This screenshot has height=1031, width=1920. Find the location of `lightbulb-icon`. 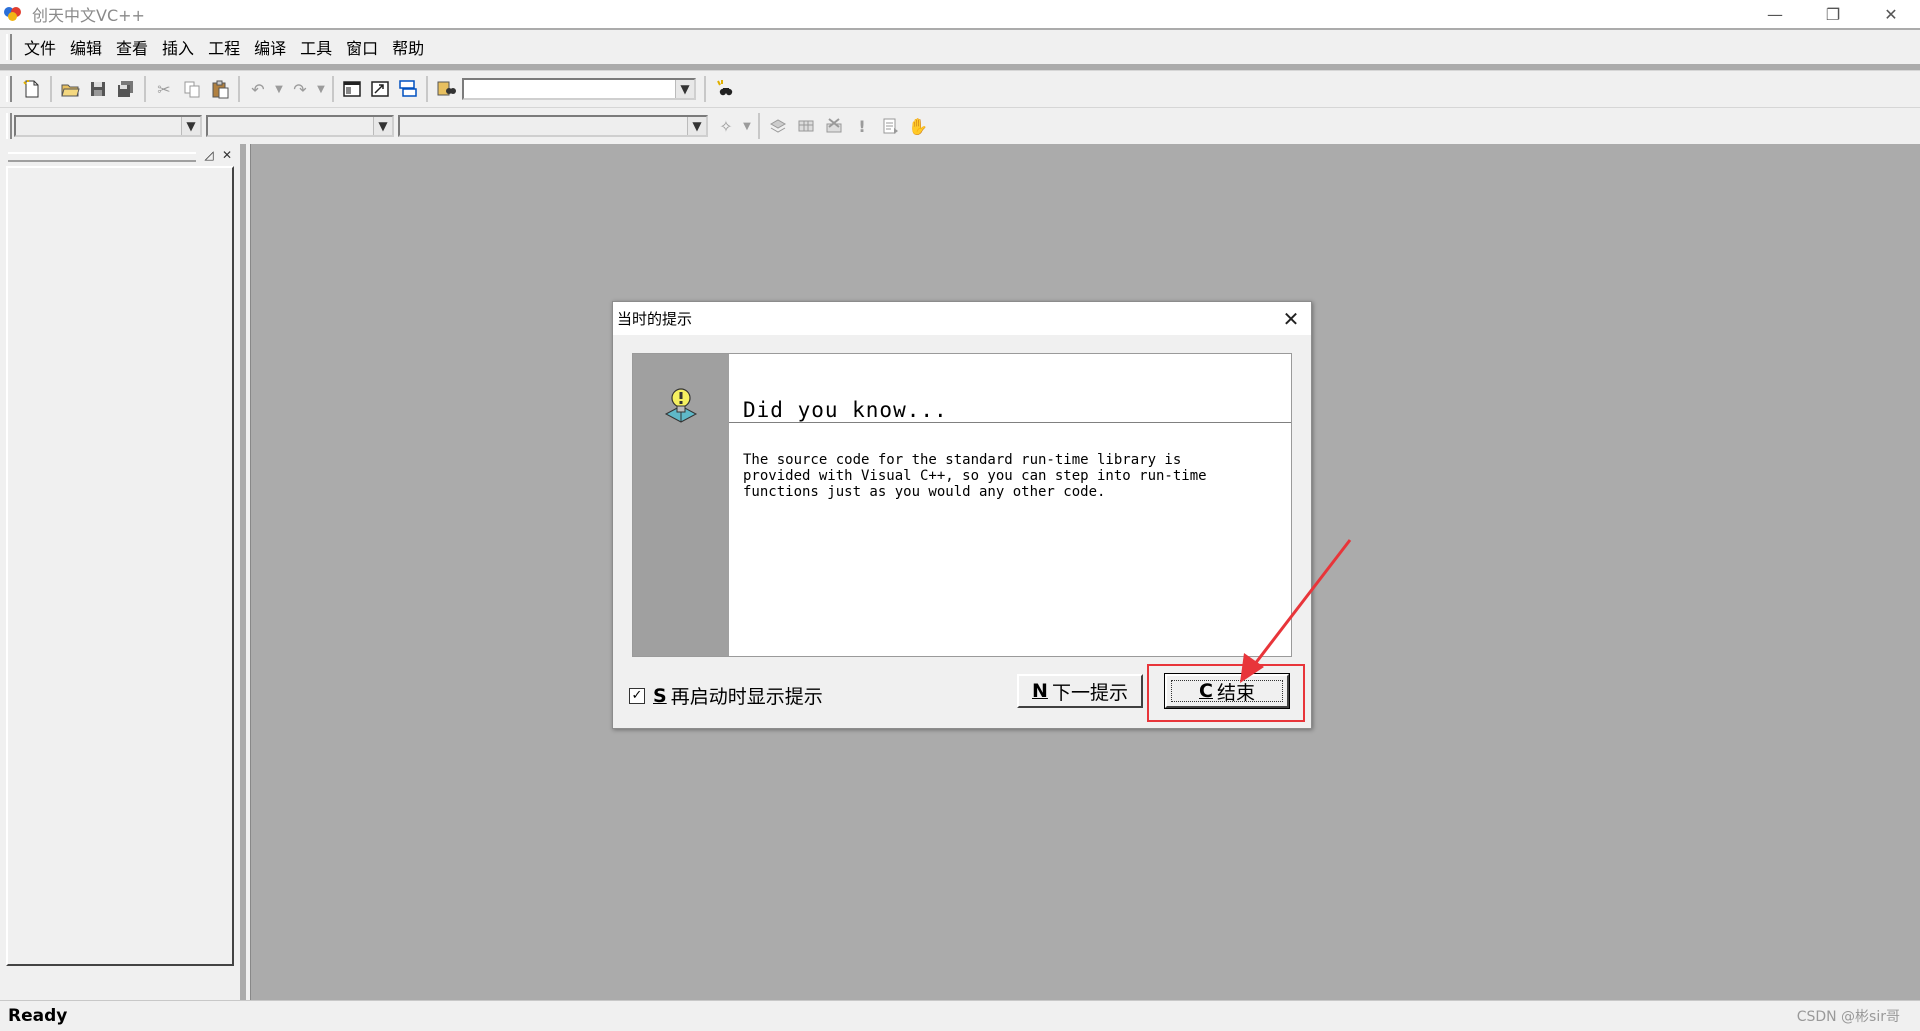

lightbulb-icon is located at coordinates (681, 405).